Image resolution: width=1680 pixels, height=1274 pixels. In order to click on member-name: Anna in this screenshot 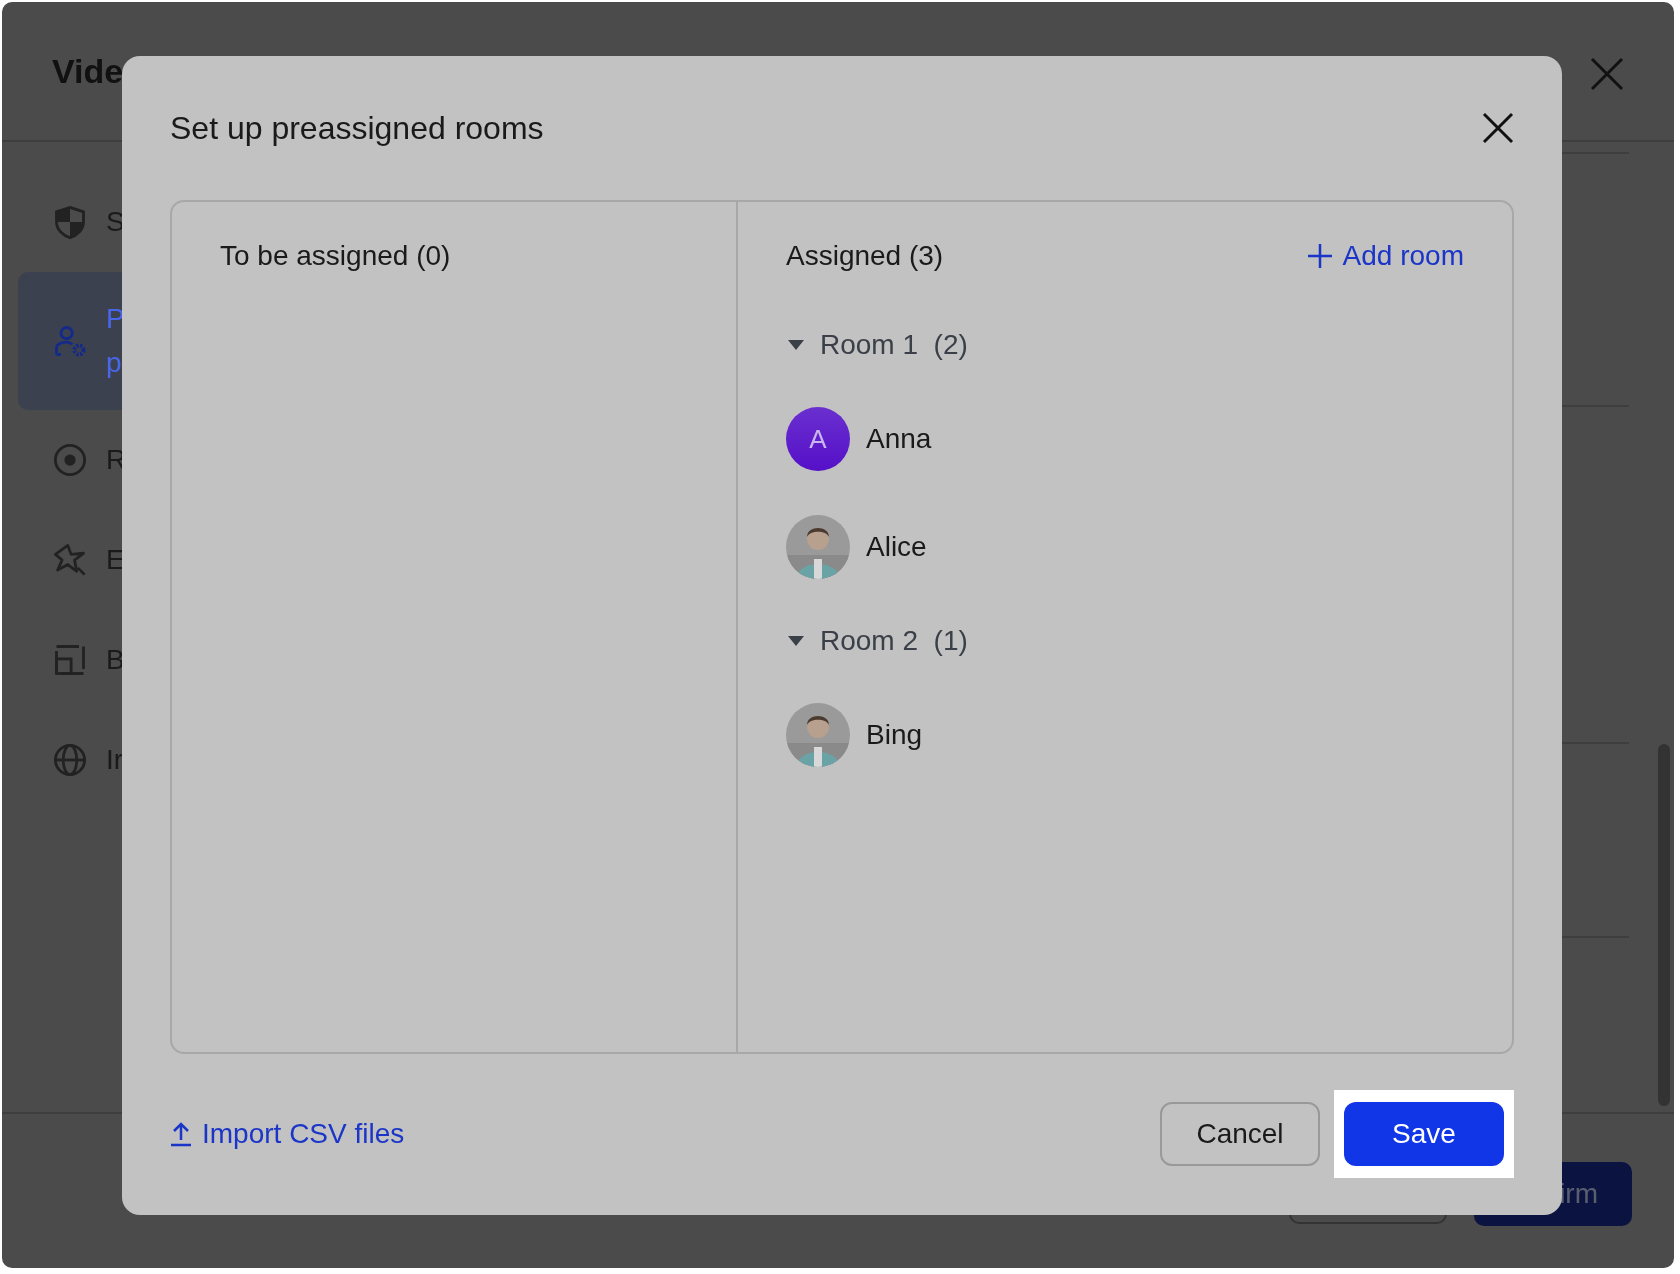, I will do `click(899, 439)`.